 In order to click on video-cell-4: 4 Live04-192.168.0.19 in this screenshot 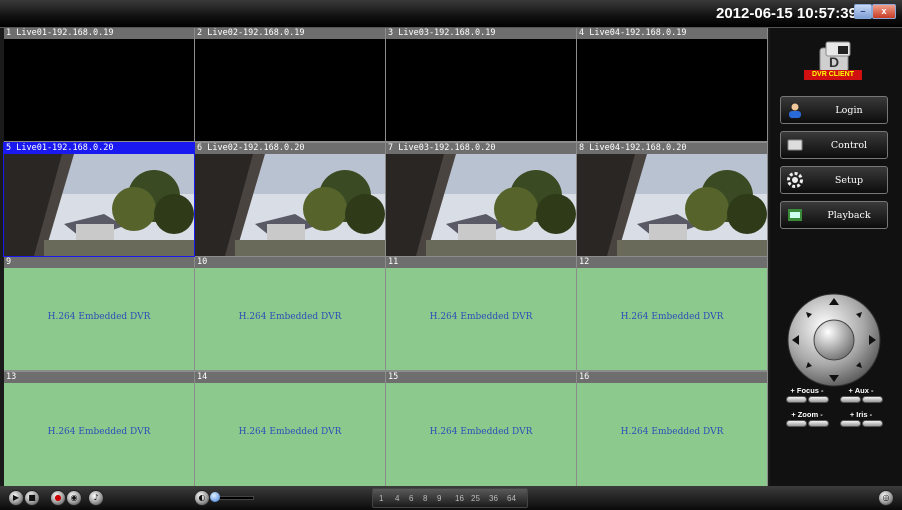, I will do `click(672, 84)`.